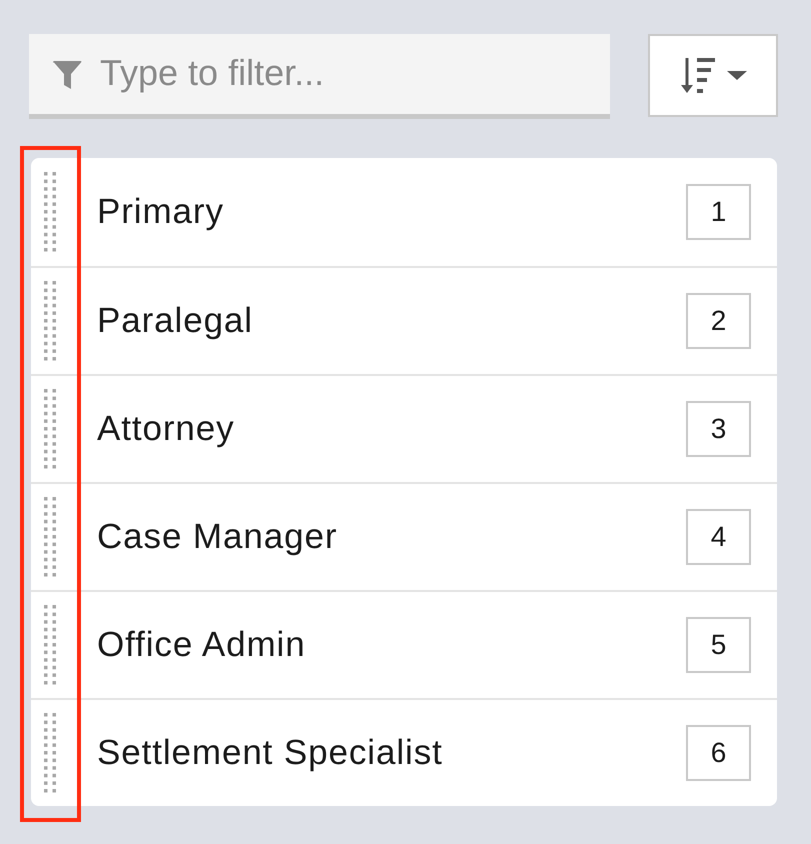 The width and height of the screenshot is (811, 844). Describe the element at coordinates (67, 75) in the screenshot. I see `filter-icon` at that location.